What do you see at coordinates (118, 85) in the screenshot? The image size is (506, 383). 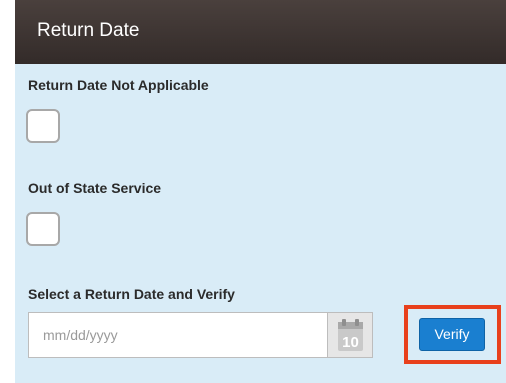 I see `not-applicable-label: Return Date Not Applicable` at bounding box center [118, 85].